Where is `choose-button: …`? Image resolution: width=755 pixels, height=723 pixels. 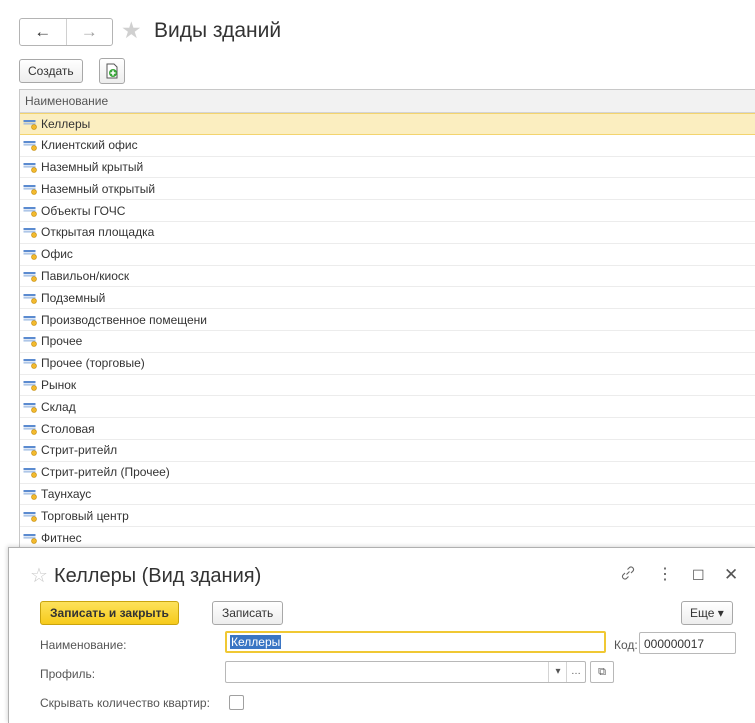
choose-button: … is located at coordinates (575, 672).